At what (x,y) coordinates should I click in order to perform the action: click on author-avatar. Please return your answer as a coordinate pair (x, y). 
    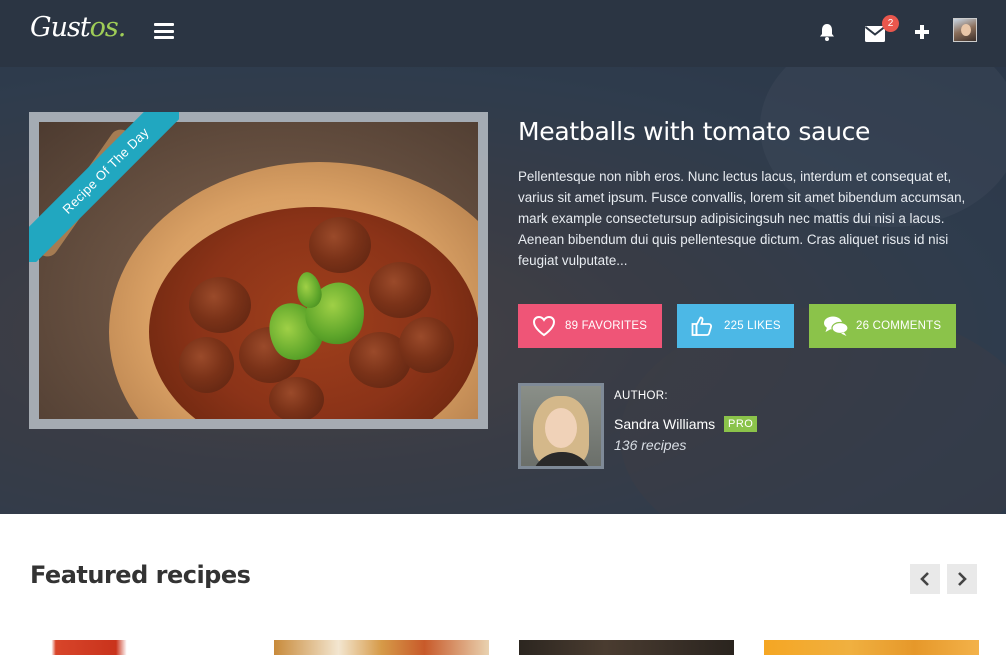
    Looking at the image, I should click on (561, 426).